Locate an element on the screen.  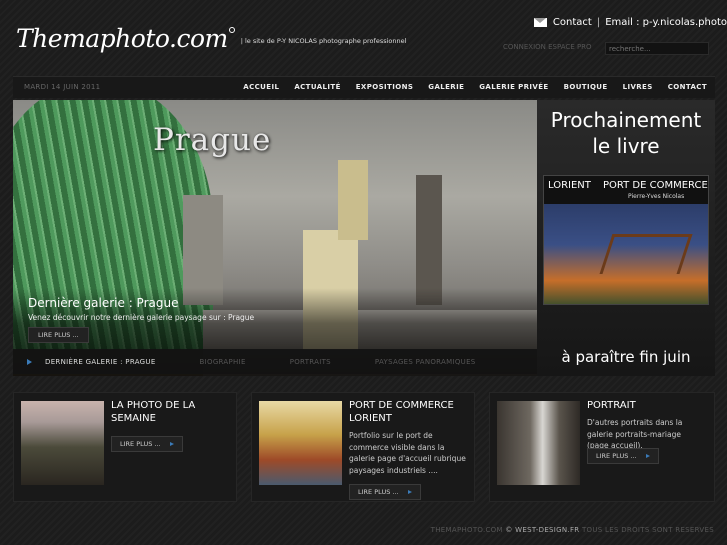
nav-item-boutique: BOUTIQUE is located at coordinates (586, 87).